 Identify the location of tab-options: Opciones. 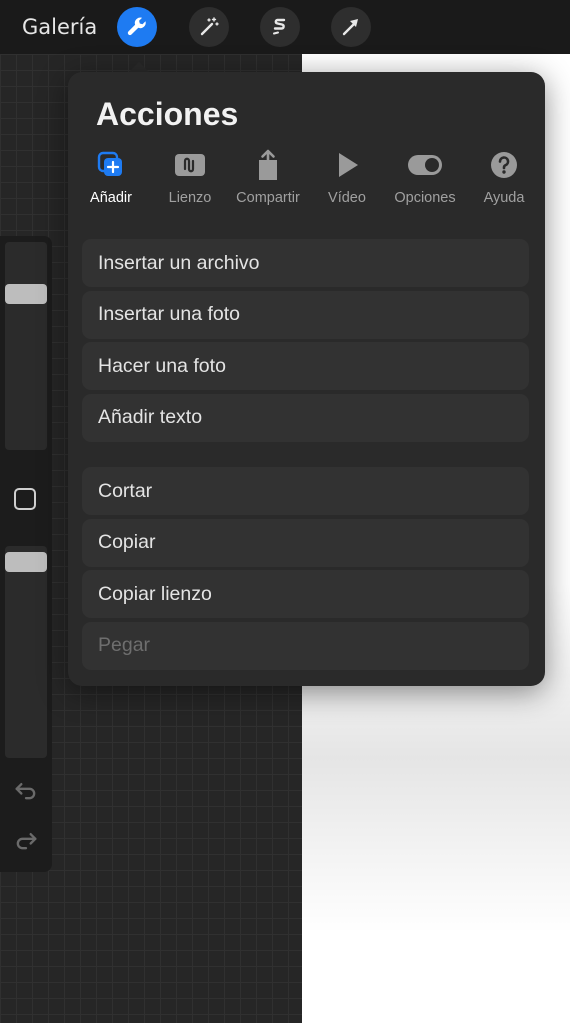
(425, 177).